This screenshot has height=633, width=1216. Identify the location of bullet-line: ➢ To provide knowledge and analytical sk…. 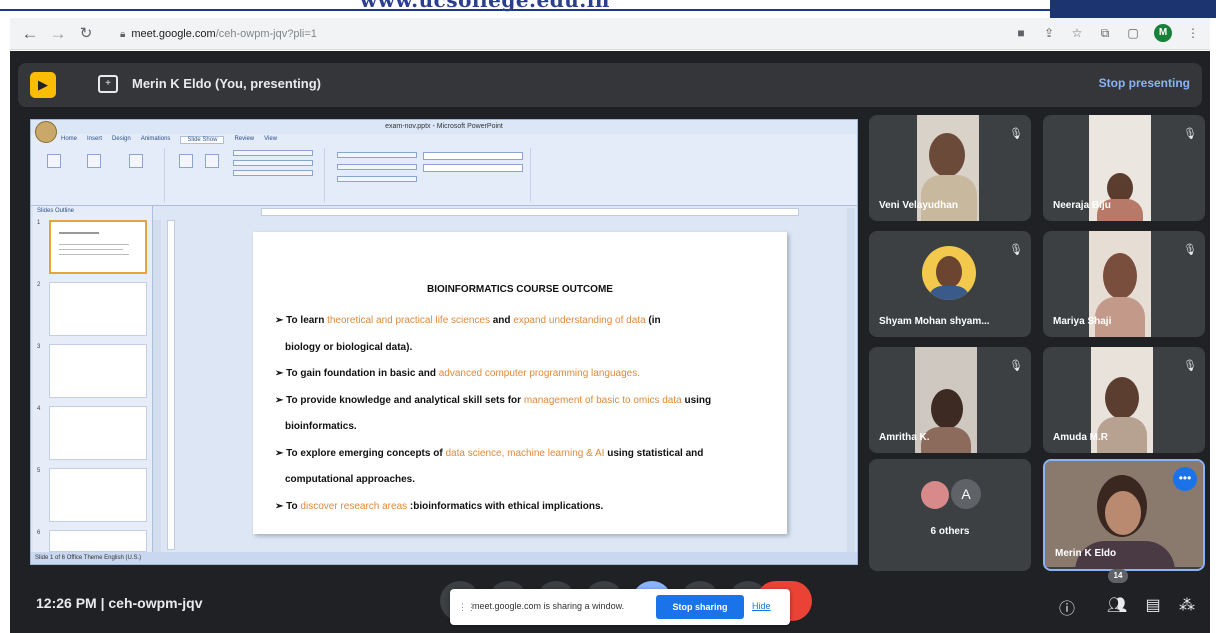
(525, 401).